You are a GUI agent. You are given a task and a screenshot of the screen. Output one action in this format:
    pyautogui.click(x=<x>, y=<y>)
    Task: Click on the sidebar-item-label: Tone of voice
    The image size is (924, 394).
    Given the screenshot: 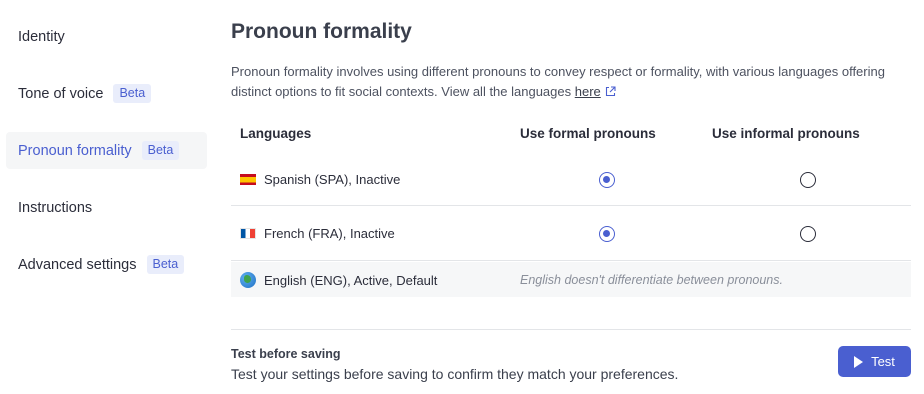 What is the action you would take?
    pyautogui.click(x=61, y=93)
    